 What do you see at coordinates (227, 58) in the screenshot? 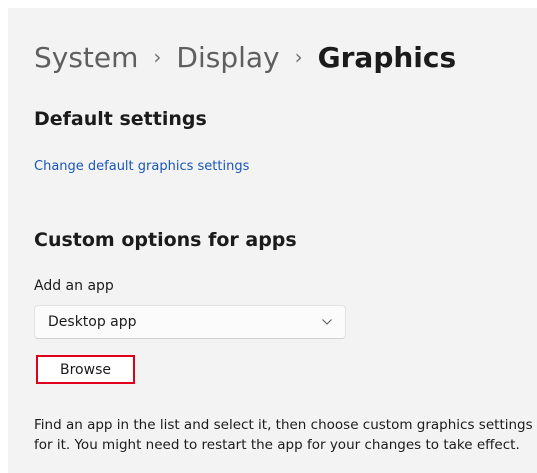
I see `breadcrumb-item-display: Display` at bounding box center [227, 58].